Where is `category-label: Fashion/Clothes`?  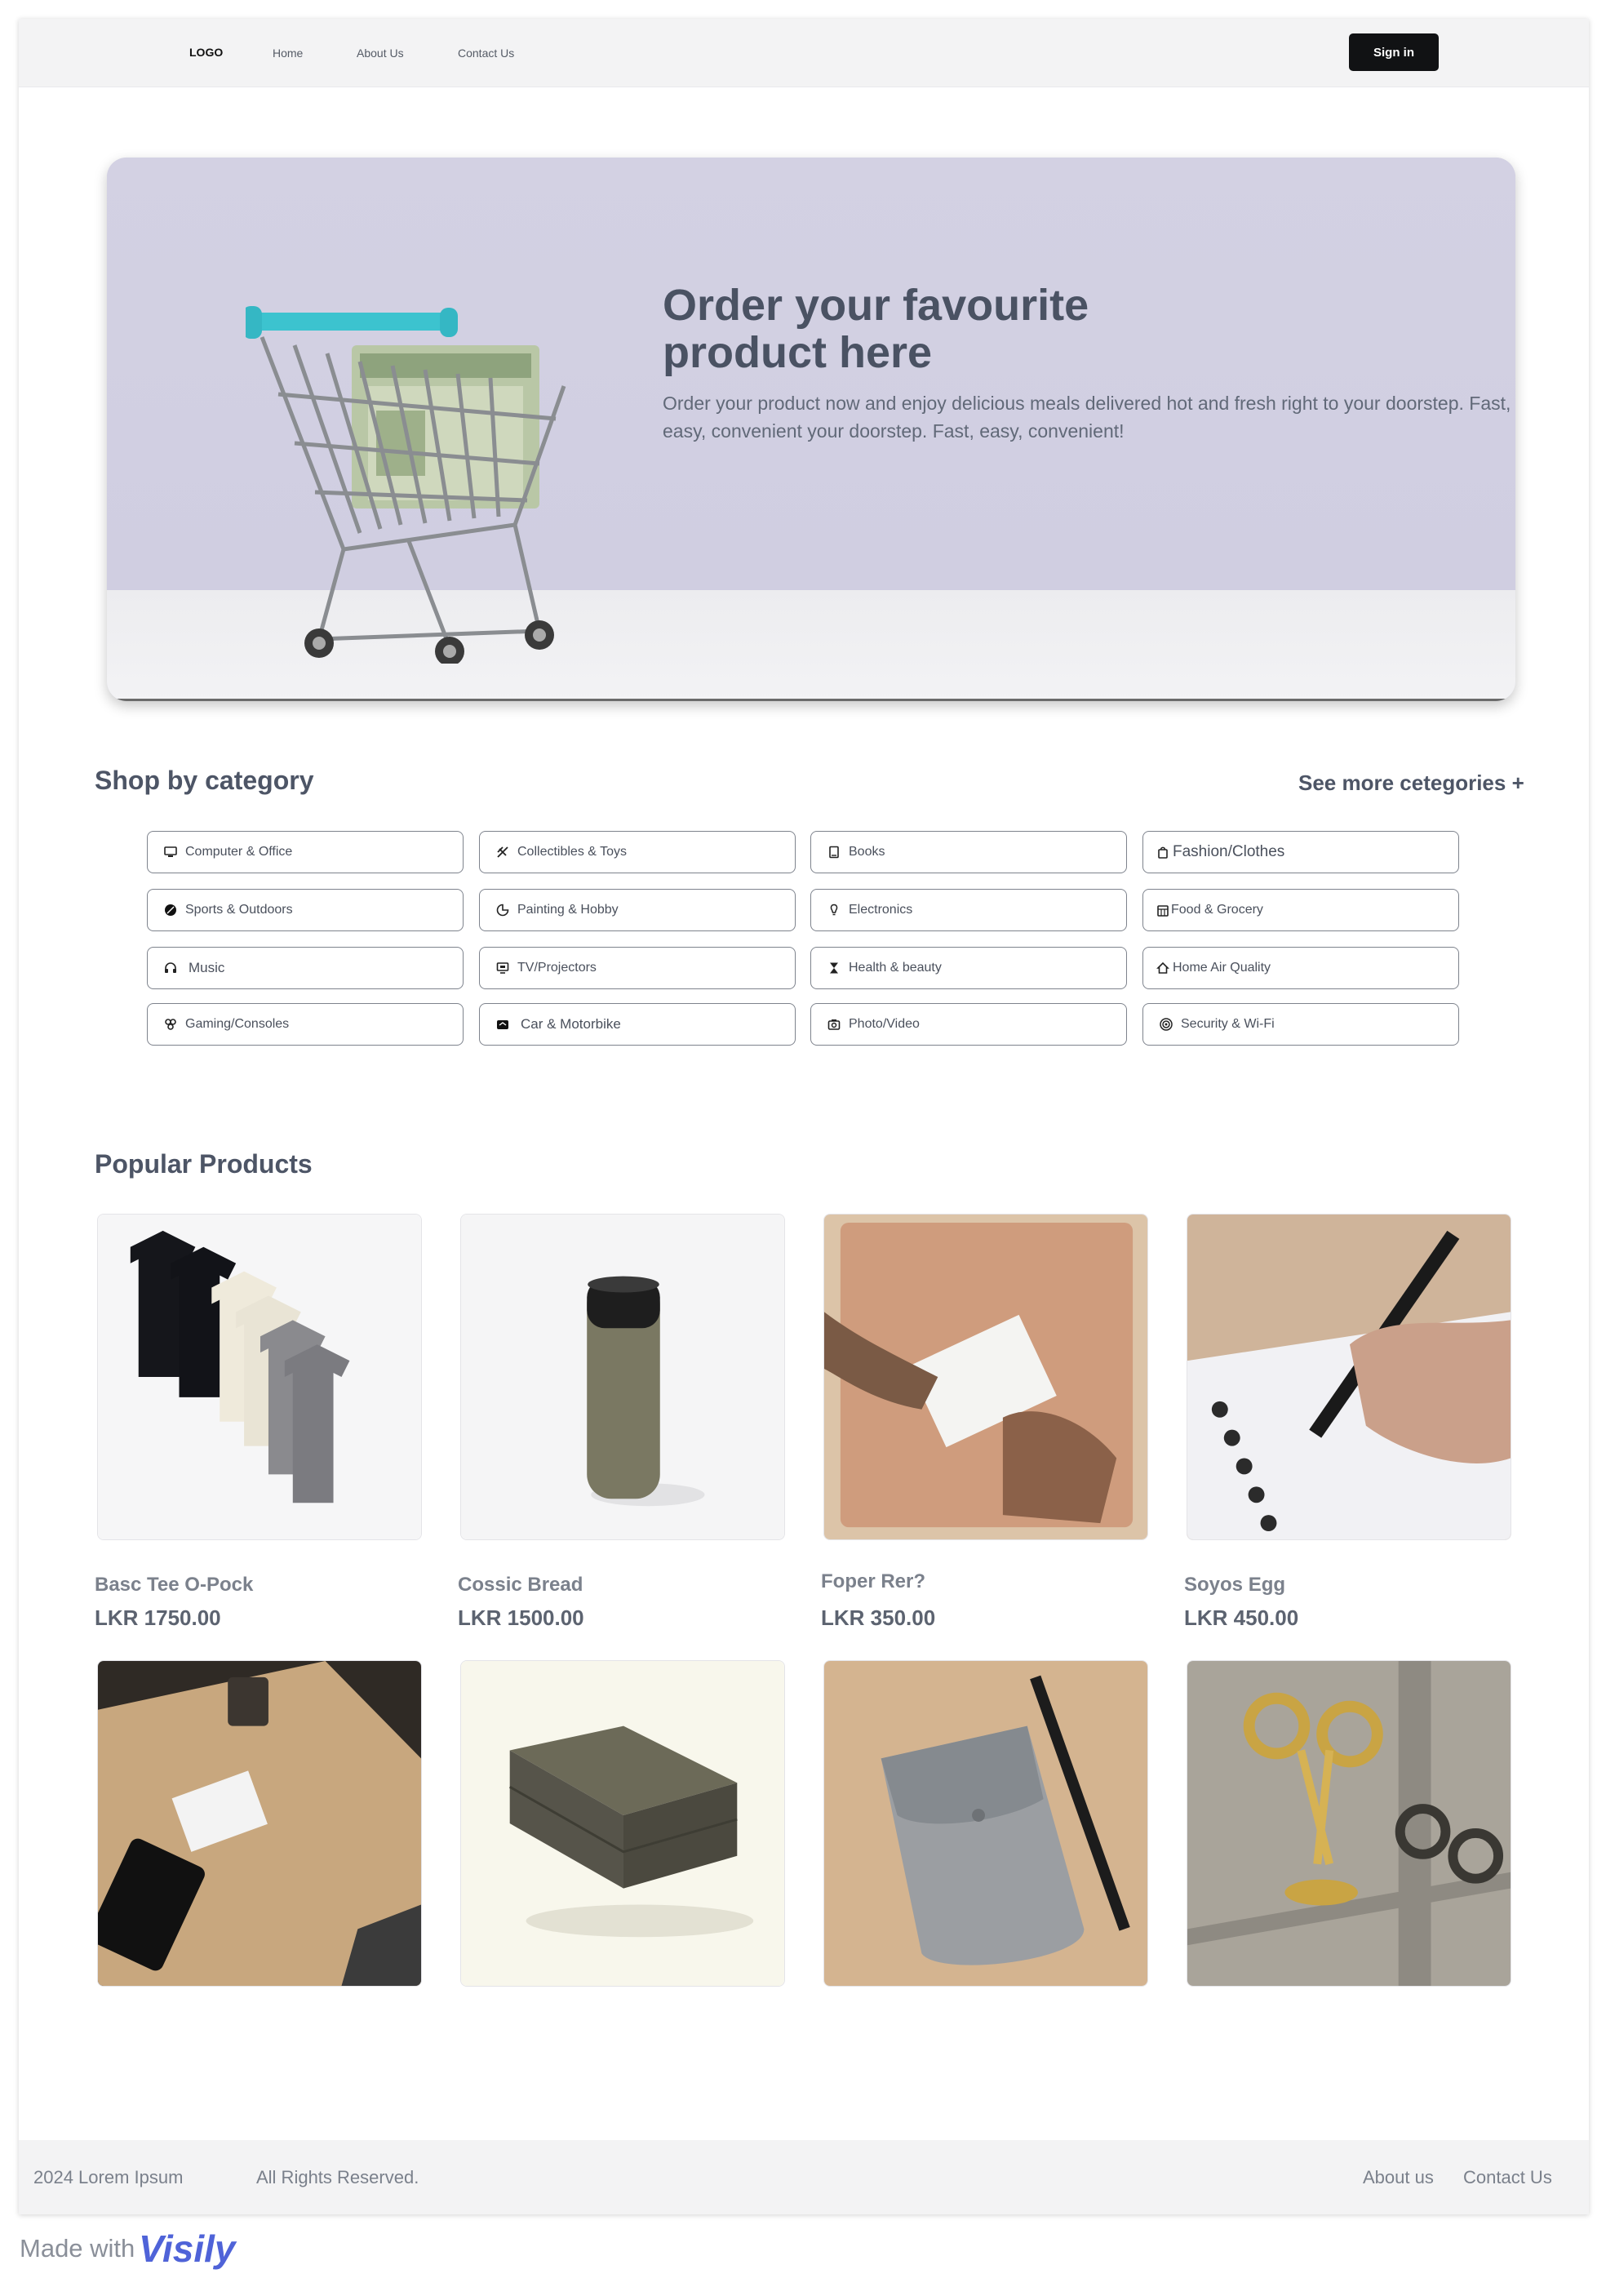
category-label: Fashion/Clothes is located at coordinates (1229, 851).